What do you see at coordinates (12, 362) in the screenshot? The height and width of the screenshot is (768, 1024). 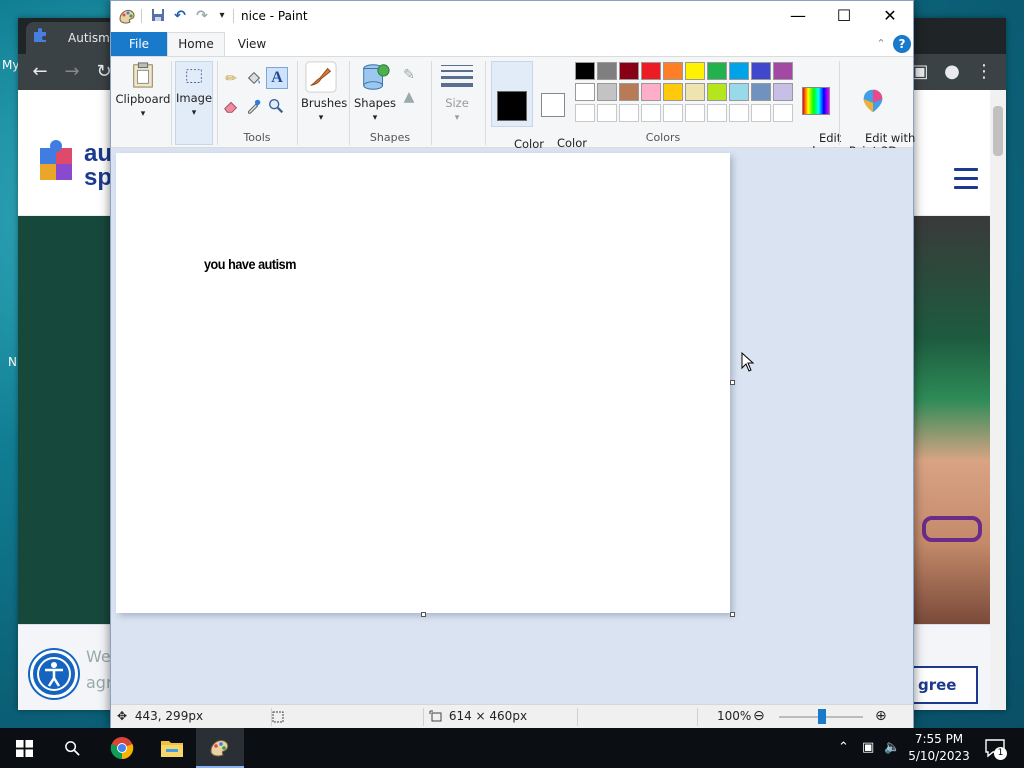 I see `desktop-icon-label: N` at bounding box center [12, 362].